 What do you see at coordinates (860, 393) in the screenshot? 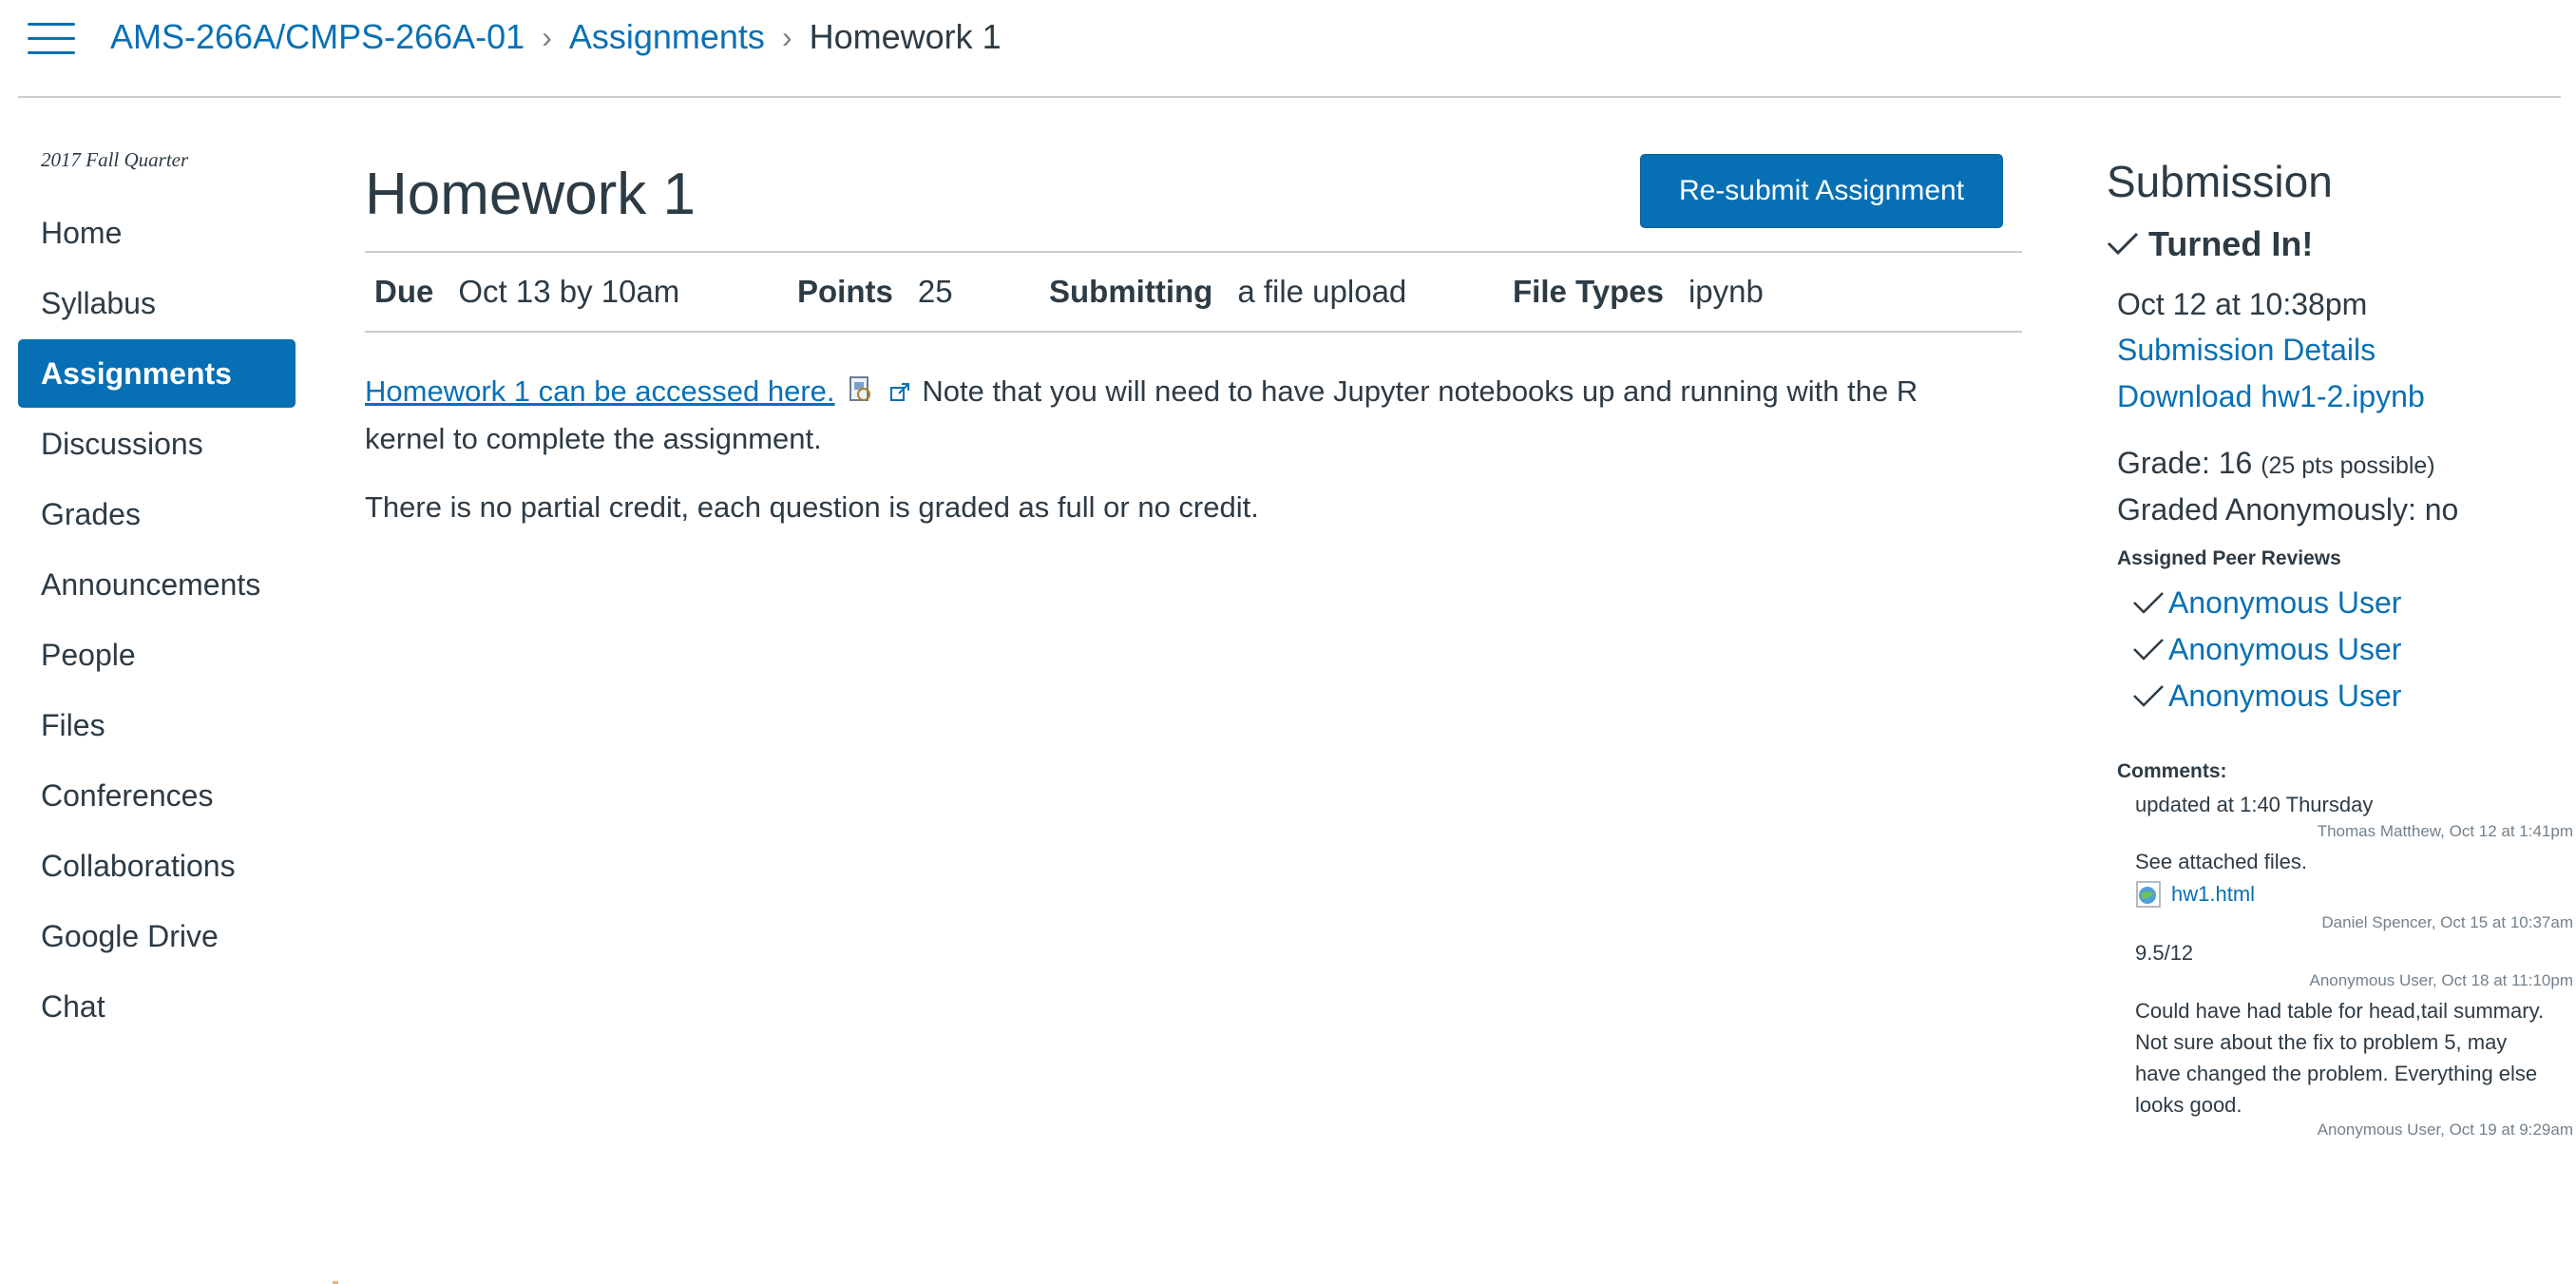
I see `document-preview-icon` at bounding box center [860, 393].